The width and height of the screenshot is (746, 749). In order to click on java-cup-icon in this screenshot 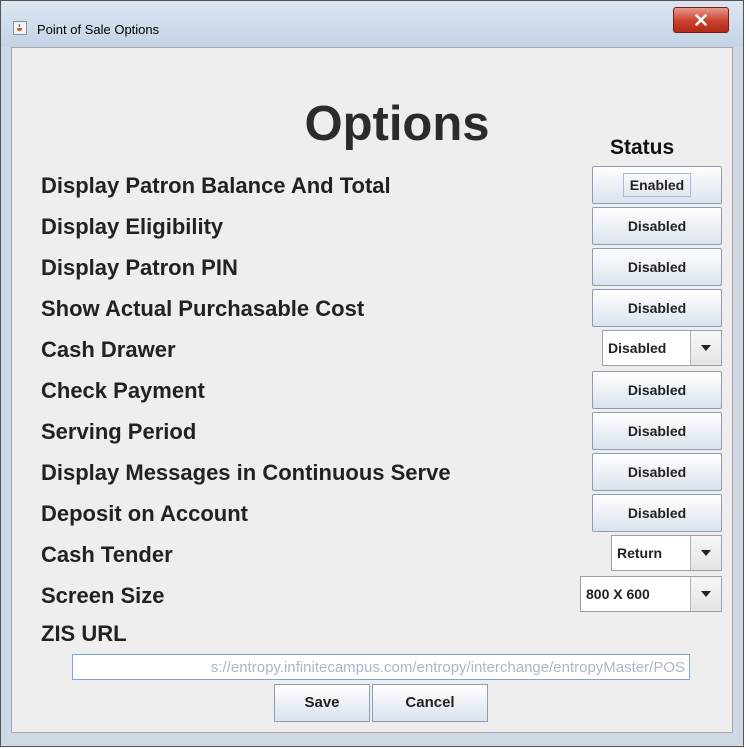, I will do `click(20, 28)`.